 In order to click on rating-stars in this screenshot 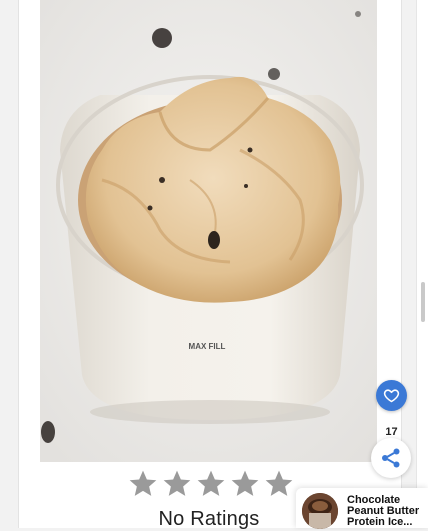, I will do `click(212, 484)`.